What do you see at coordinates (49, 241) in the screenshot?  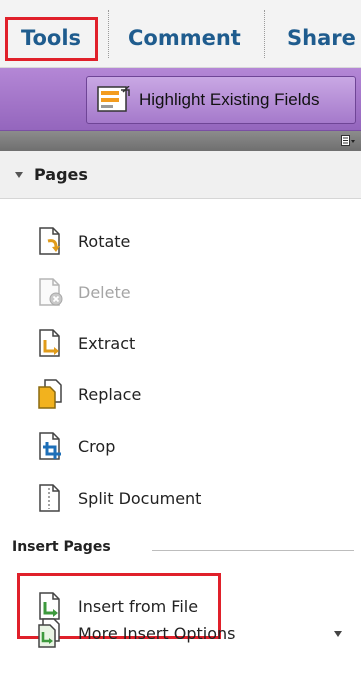 I see `rotate-icon` at bounding box center [49, 241].